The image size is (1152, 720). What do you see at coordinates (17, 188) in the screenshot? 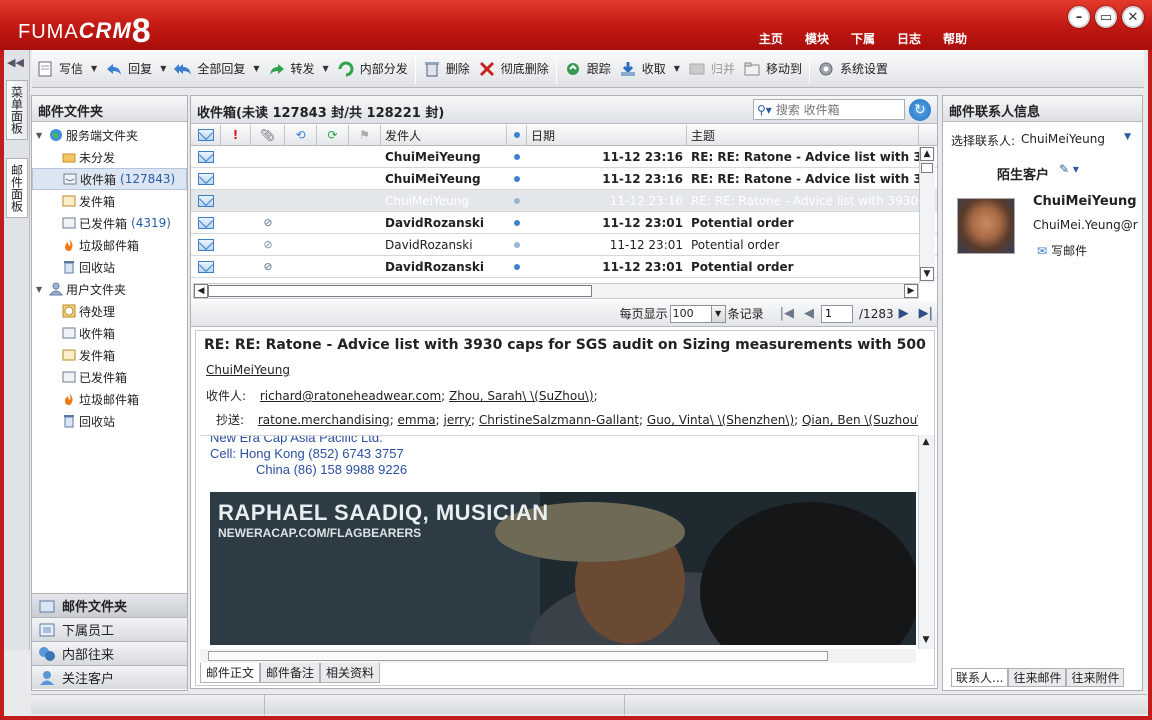
I see `tab-mail-panel: 邮件面板` at bounding box center [17, 188].